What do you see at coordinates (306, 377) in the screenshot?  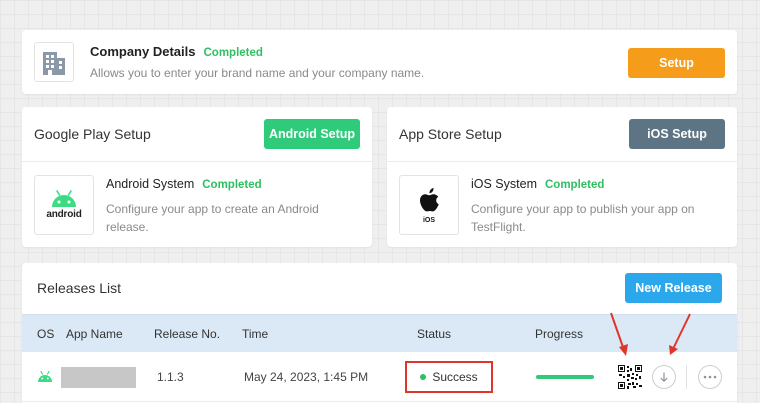 I see `release-time: May 24, 2023, 1:45 PM` at bounding box center [306, 377].